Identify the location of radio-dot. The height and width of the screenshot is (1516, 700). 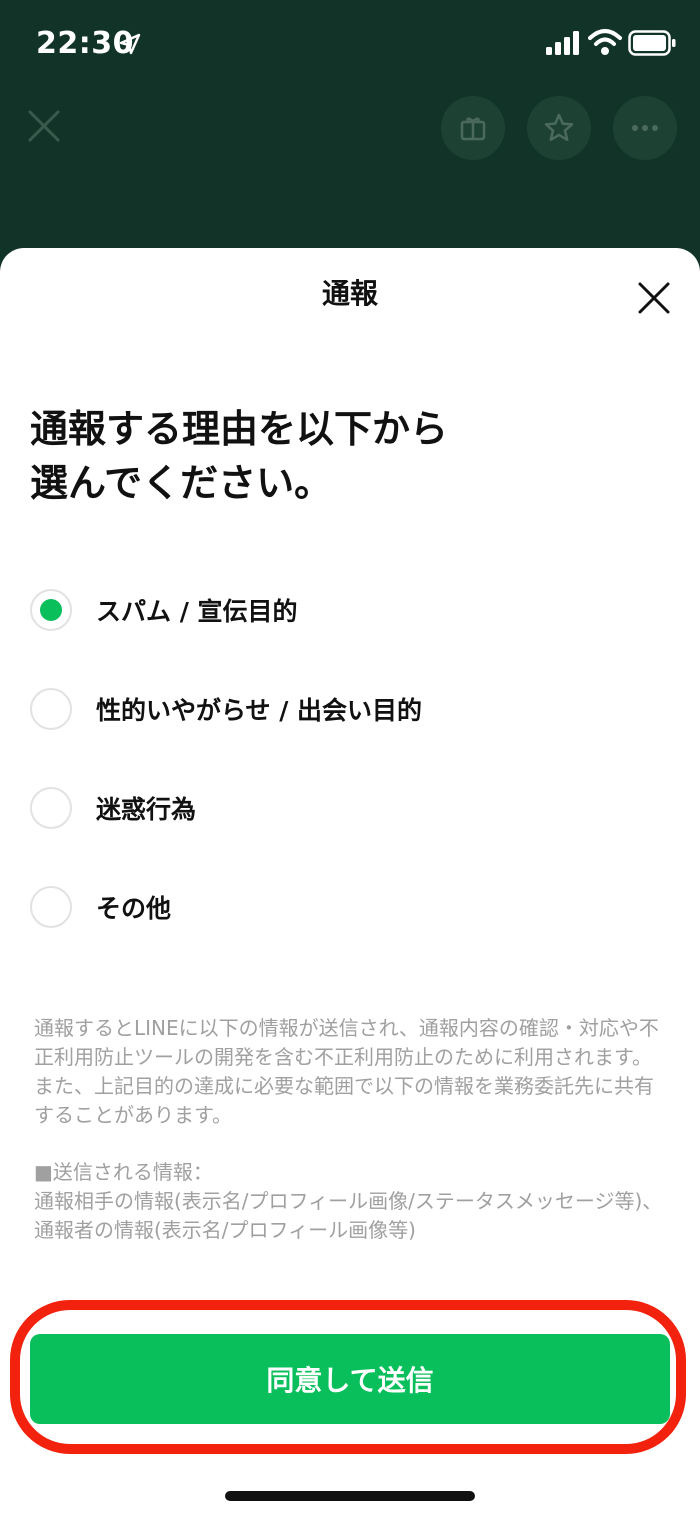
(51, 609).